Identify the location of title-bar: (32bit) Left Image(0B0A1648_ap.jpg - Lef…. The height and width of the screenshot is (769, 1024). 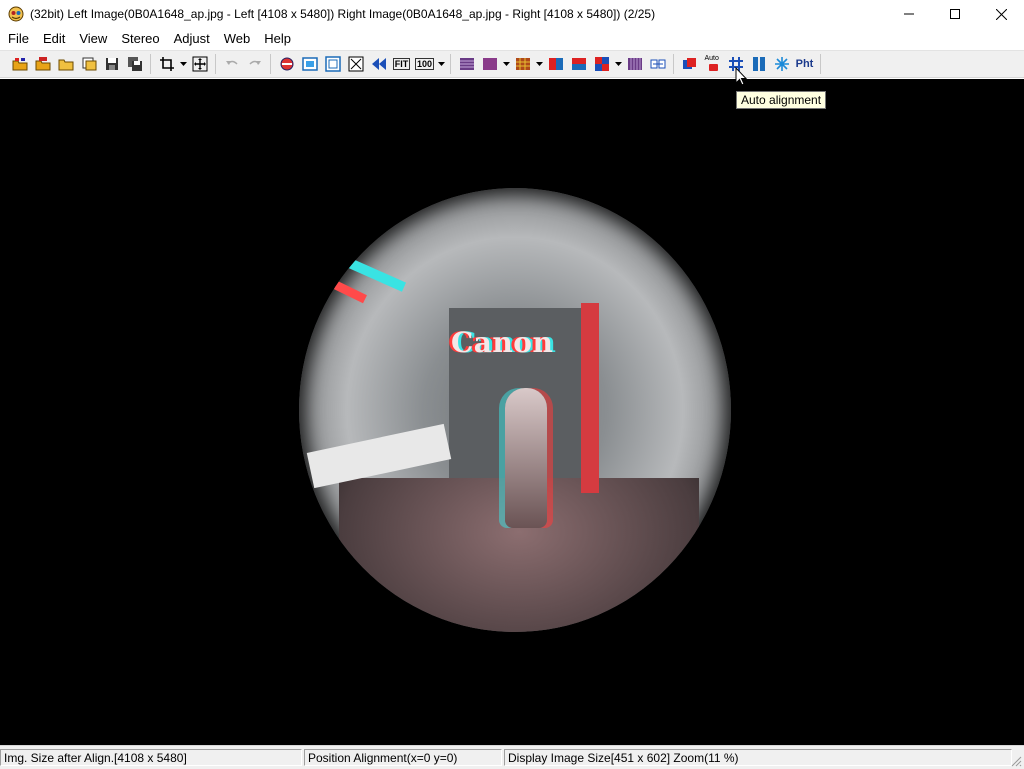
(512, 14).